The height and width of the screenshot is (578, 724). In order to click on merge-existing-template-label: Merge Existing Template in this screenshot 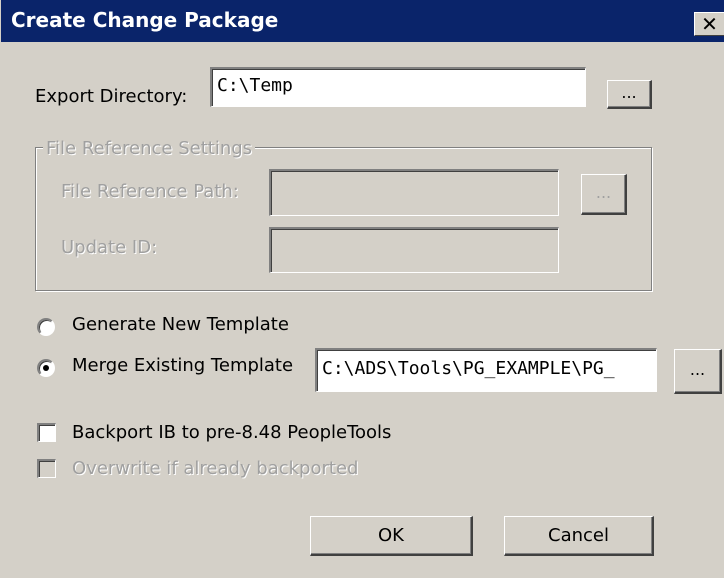, I will do `click(182, 365)`.